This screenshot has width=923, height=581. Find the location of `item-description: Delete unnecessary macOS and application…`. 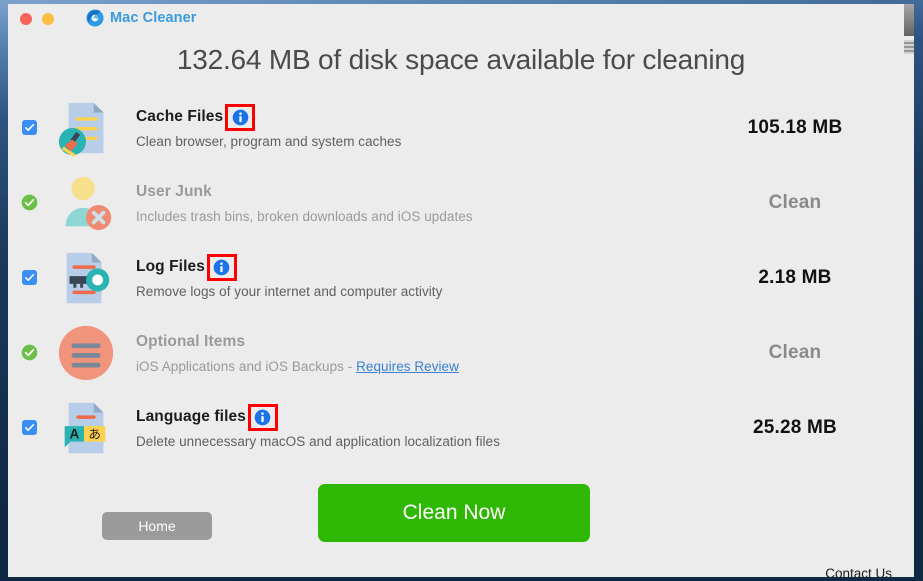

item-description: Delete unnecessary macOS and application… is located at coordinates (318, 441).